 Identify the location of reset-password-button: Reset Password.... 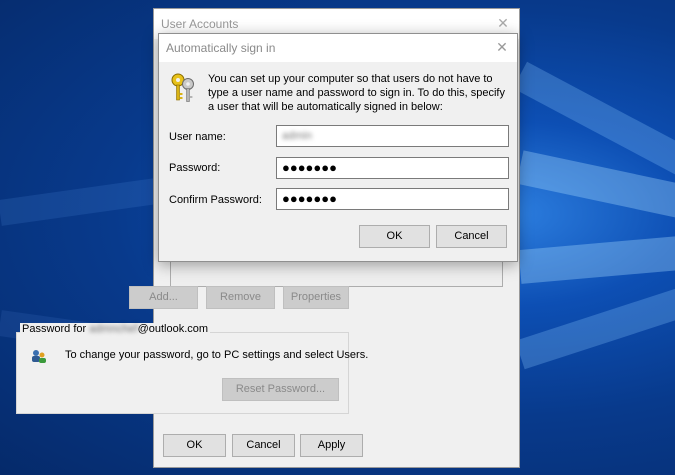
(280, 389).